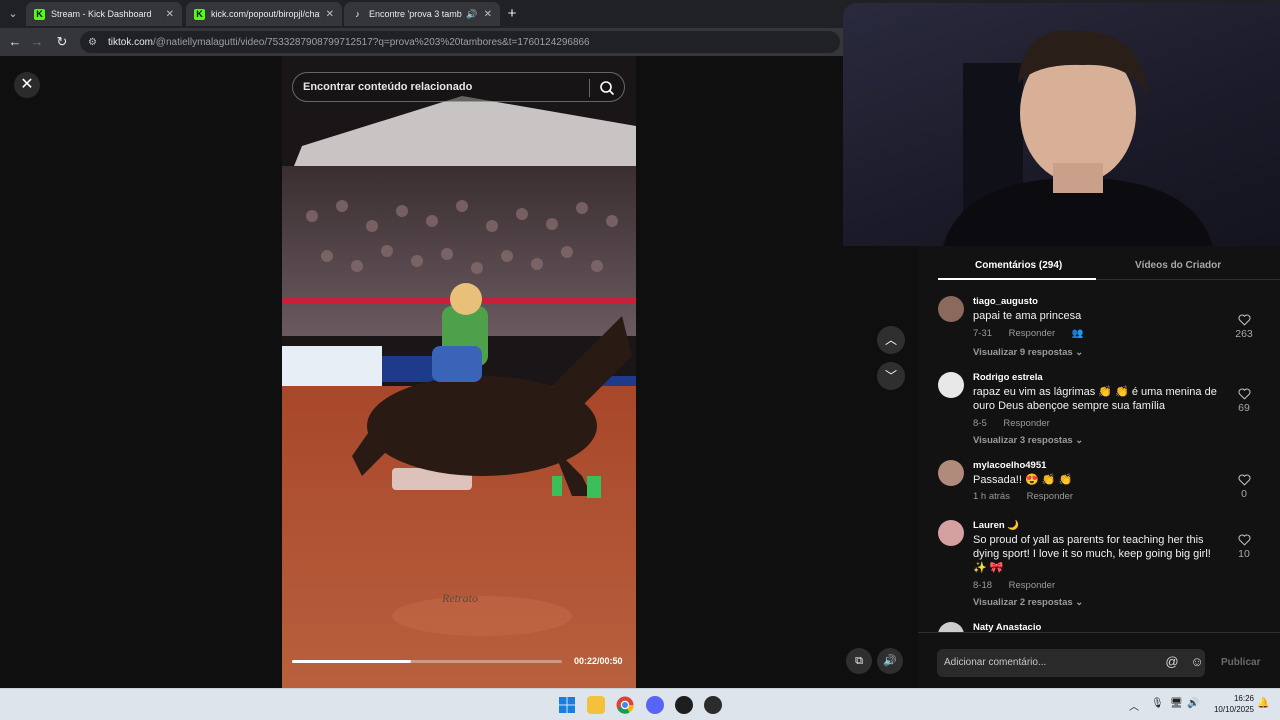  What do you see at coordinates (104, 14) in the screenshot?
I see `browser-tab-kick-dashboard: K Stream - Kick Dashboard ✕` at bounding box center [104, 14].